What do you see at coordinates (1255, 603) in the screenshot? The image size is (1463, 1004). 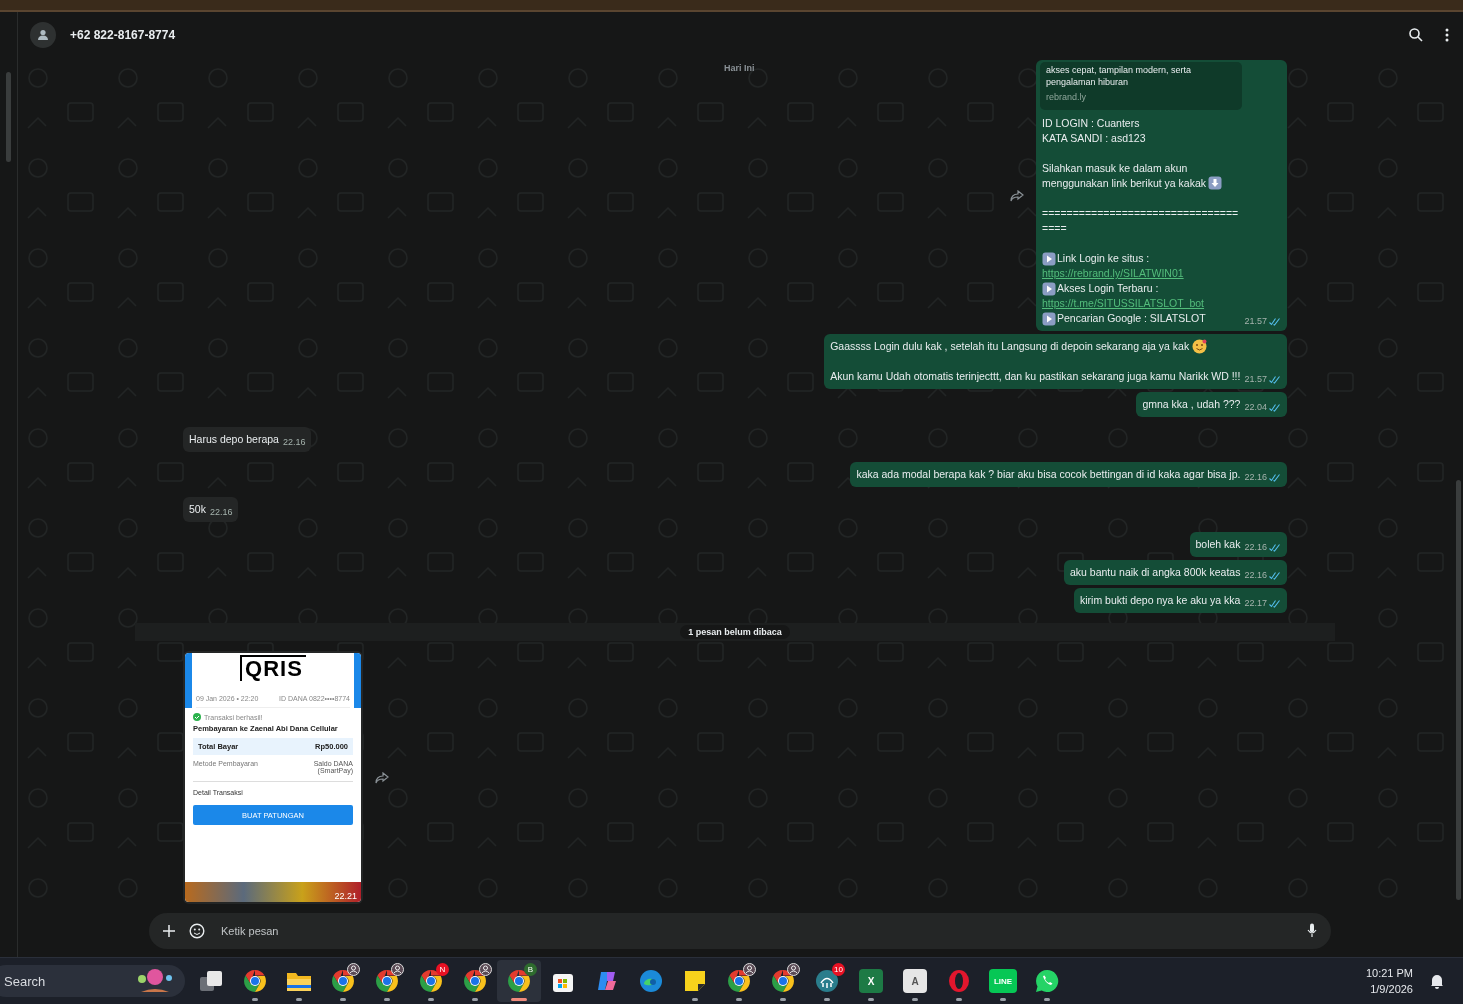 I see `message-time: 22.17` at bounding box center [1255, 603].